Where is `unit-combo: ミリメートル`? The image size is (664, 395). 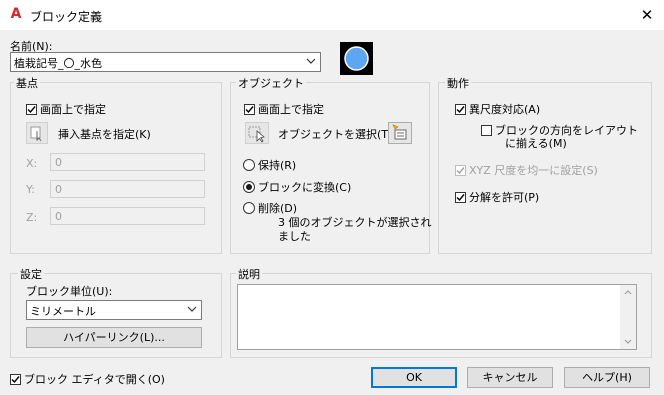 unit-combo: ミリメートル is located at coordinates (114, 310).